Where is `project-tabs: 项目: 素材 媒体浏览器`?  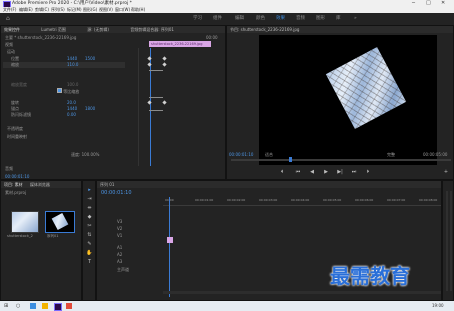 project-tabs: 项目: 素材 媒体浏览器 is located at coordinates (41, 184).